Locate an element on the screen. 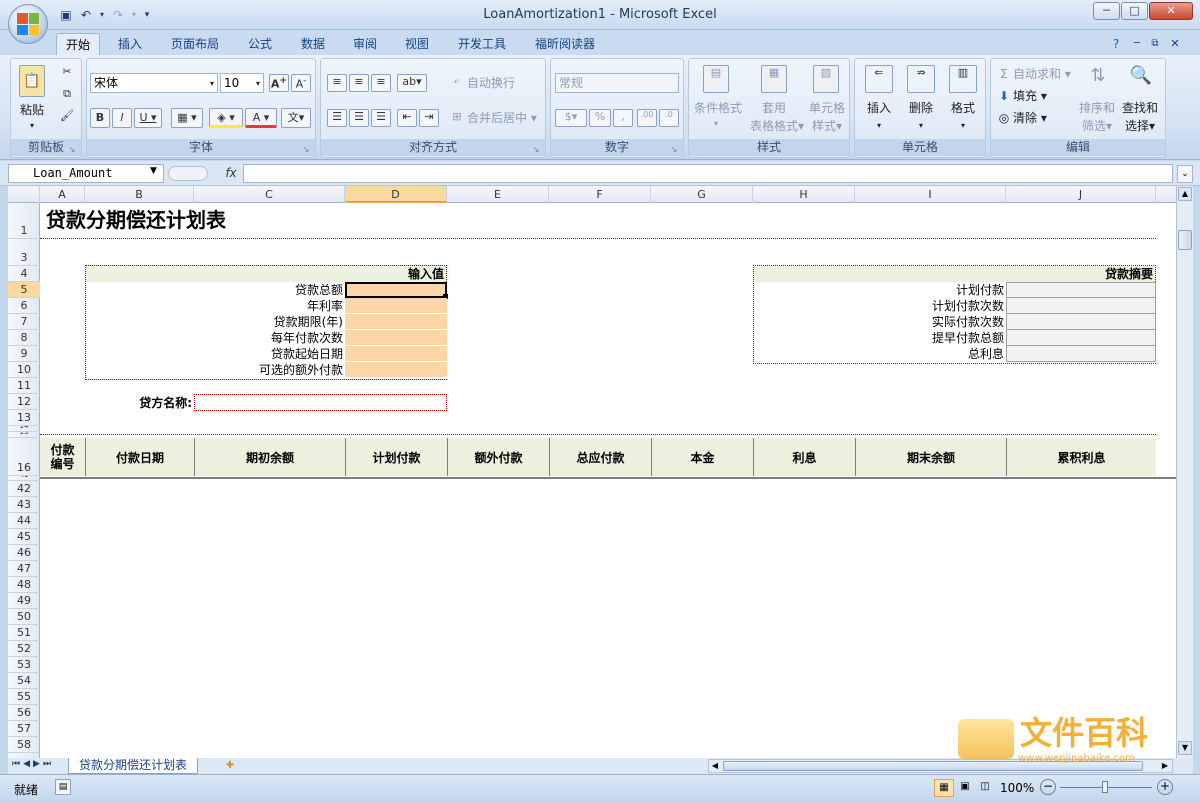 This screenshot has width=1200, height=803. row-header: 44 is located at coordinates (24, 521).